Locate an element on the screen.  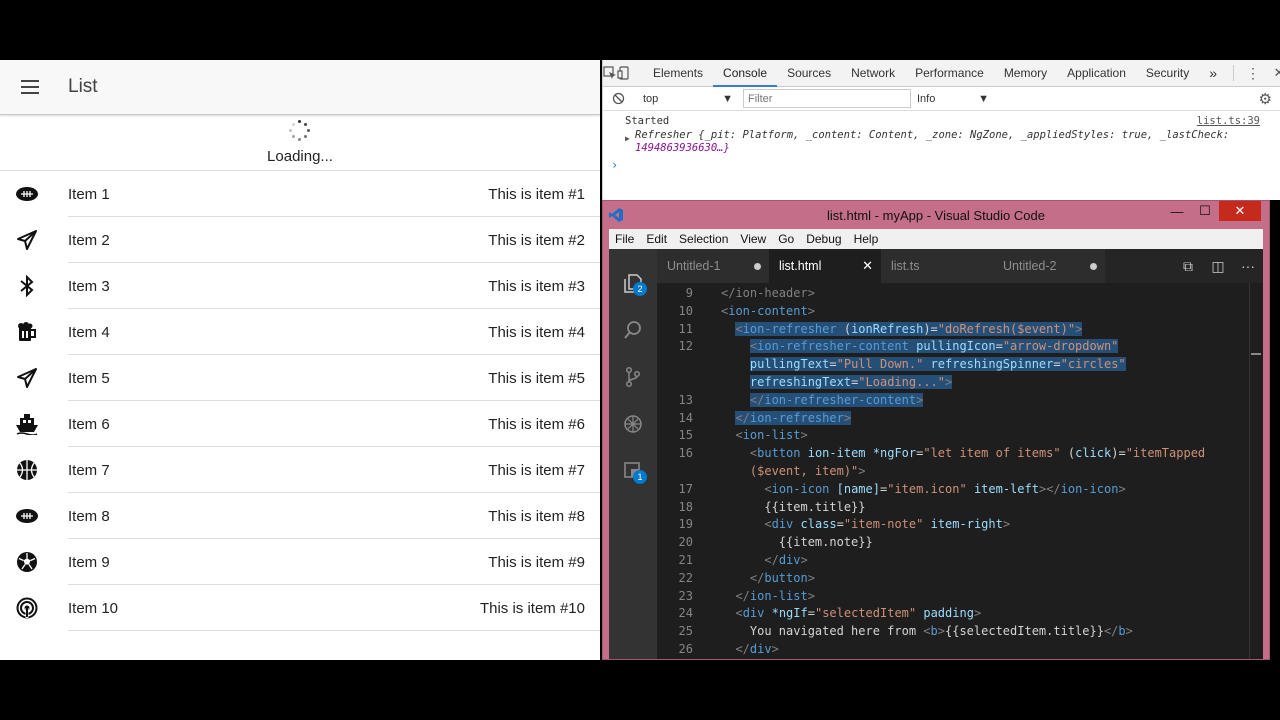
source-control-icon is located at coordinates (633, 376).